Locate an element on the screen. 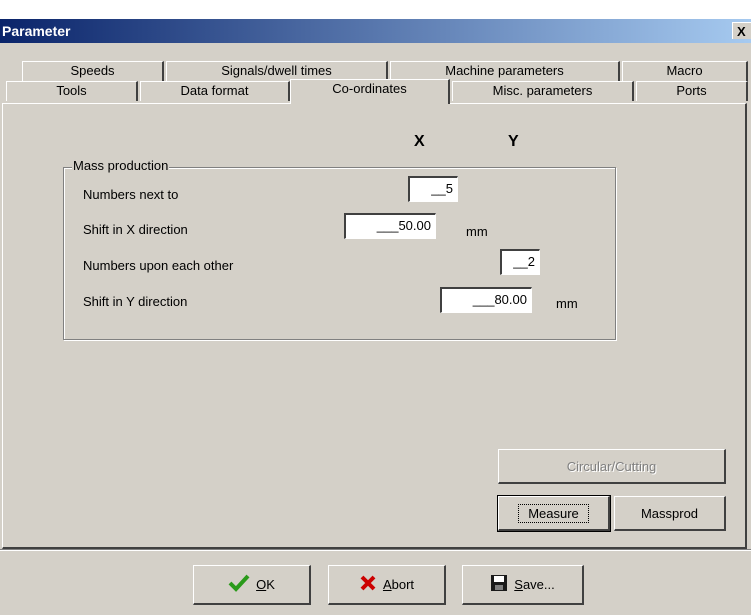 This screenshot has width=751, height=615. tab-macro: Macro is located at coordinates (685, 71).